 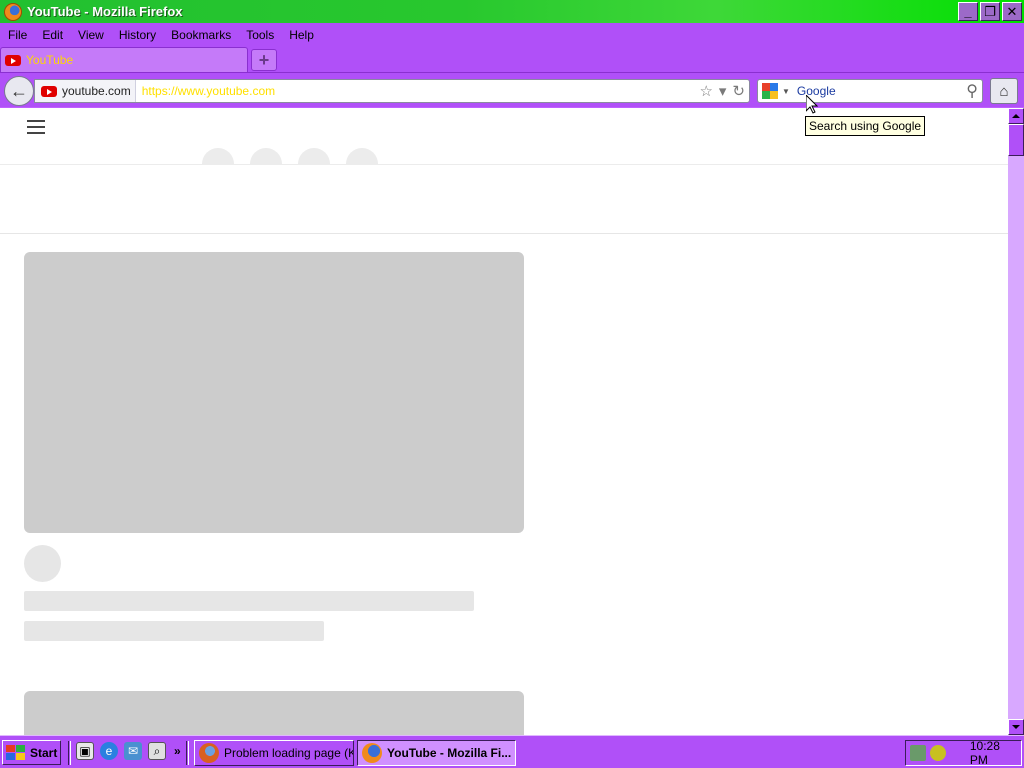 What do you see at coordinates (201, 35) in the screenshot?
I see `menu-bookmarks: Bookmarks` at bounding box center [201, 35].